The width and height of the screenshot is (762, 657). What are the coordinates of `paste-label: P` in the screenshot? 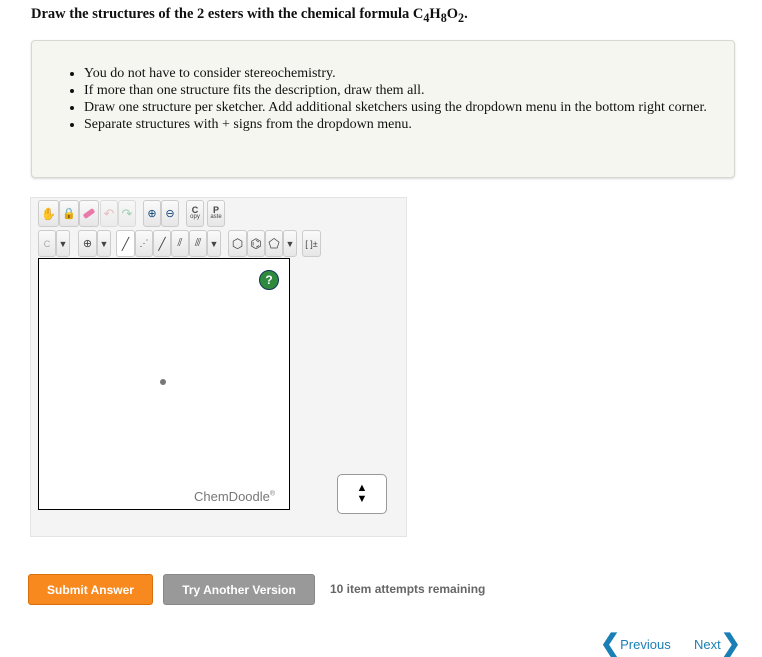 It's located at (215, 209).